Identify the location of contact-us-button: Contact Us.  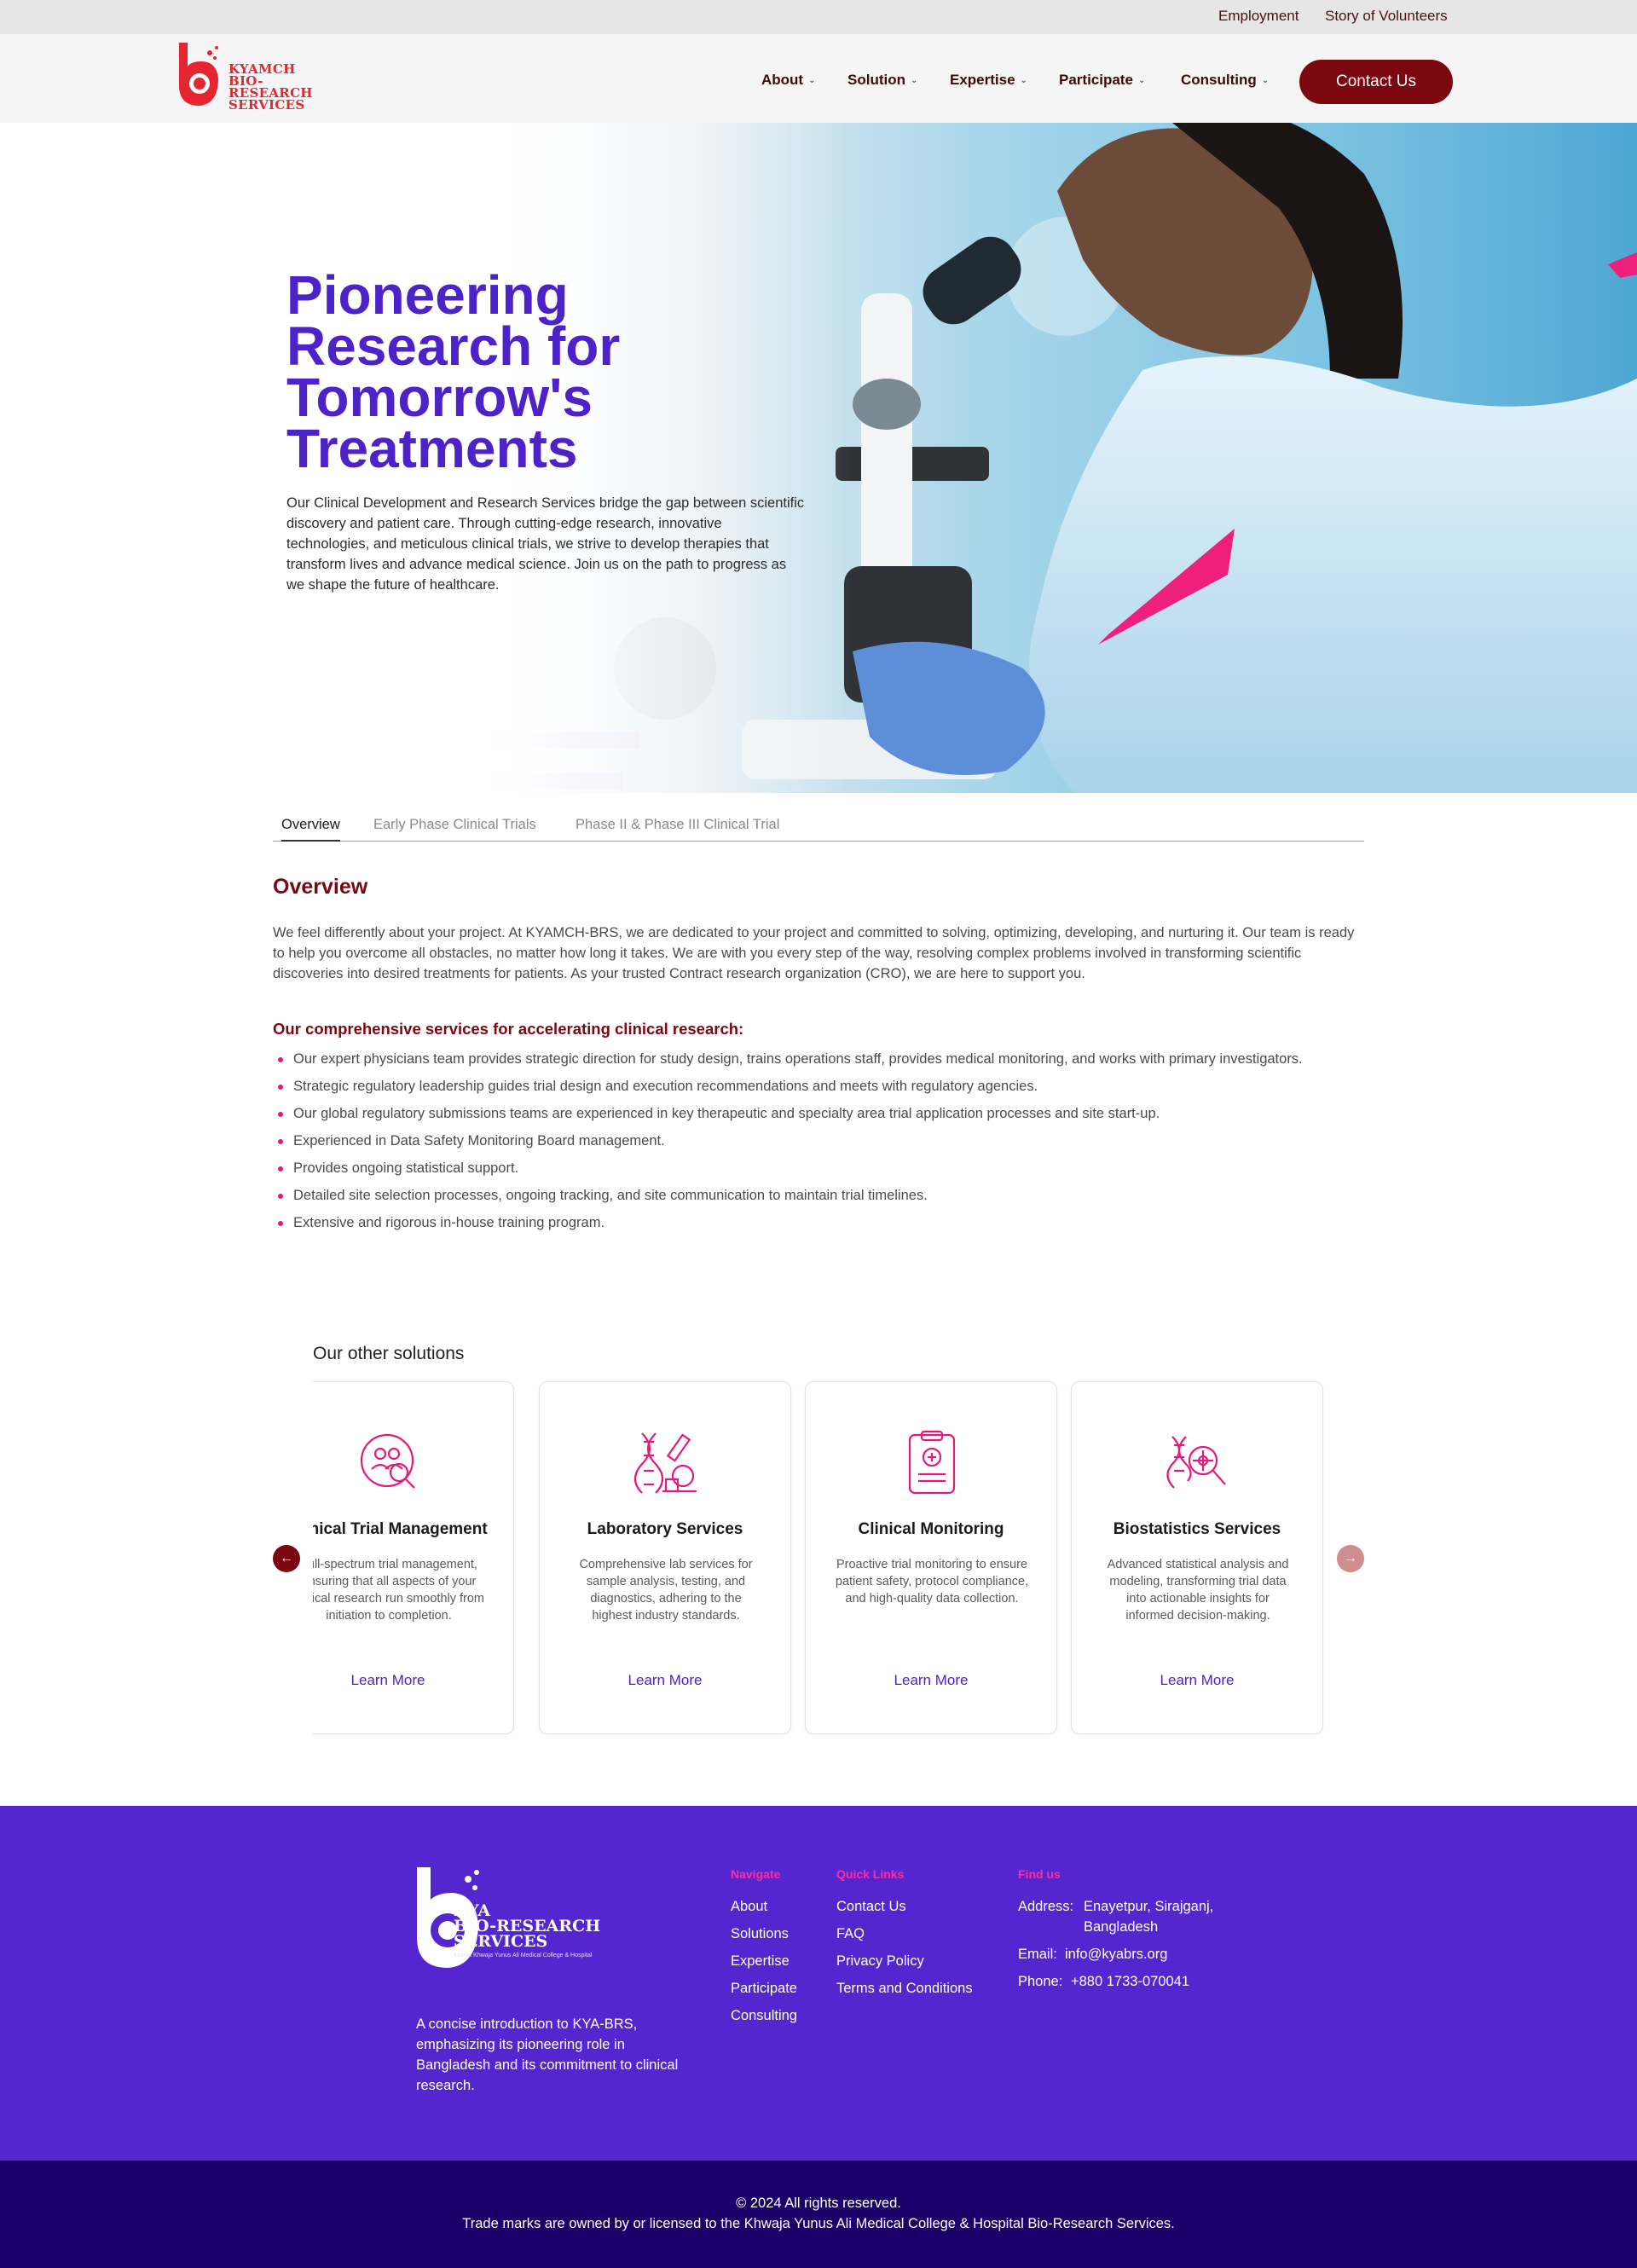
(1376, 82).